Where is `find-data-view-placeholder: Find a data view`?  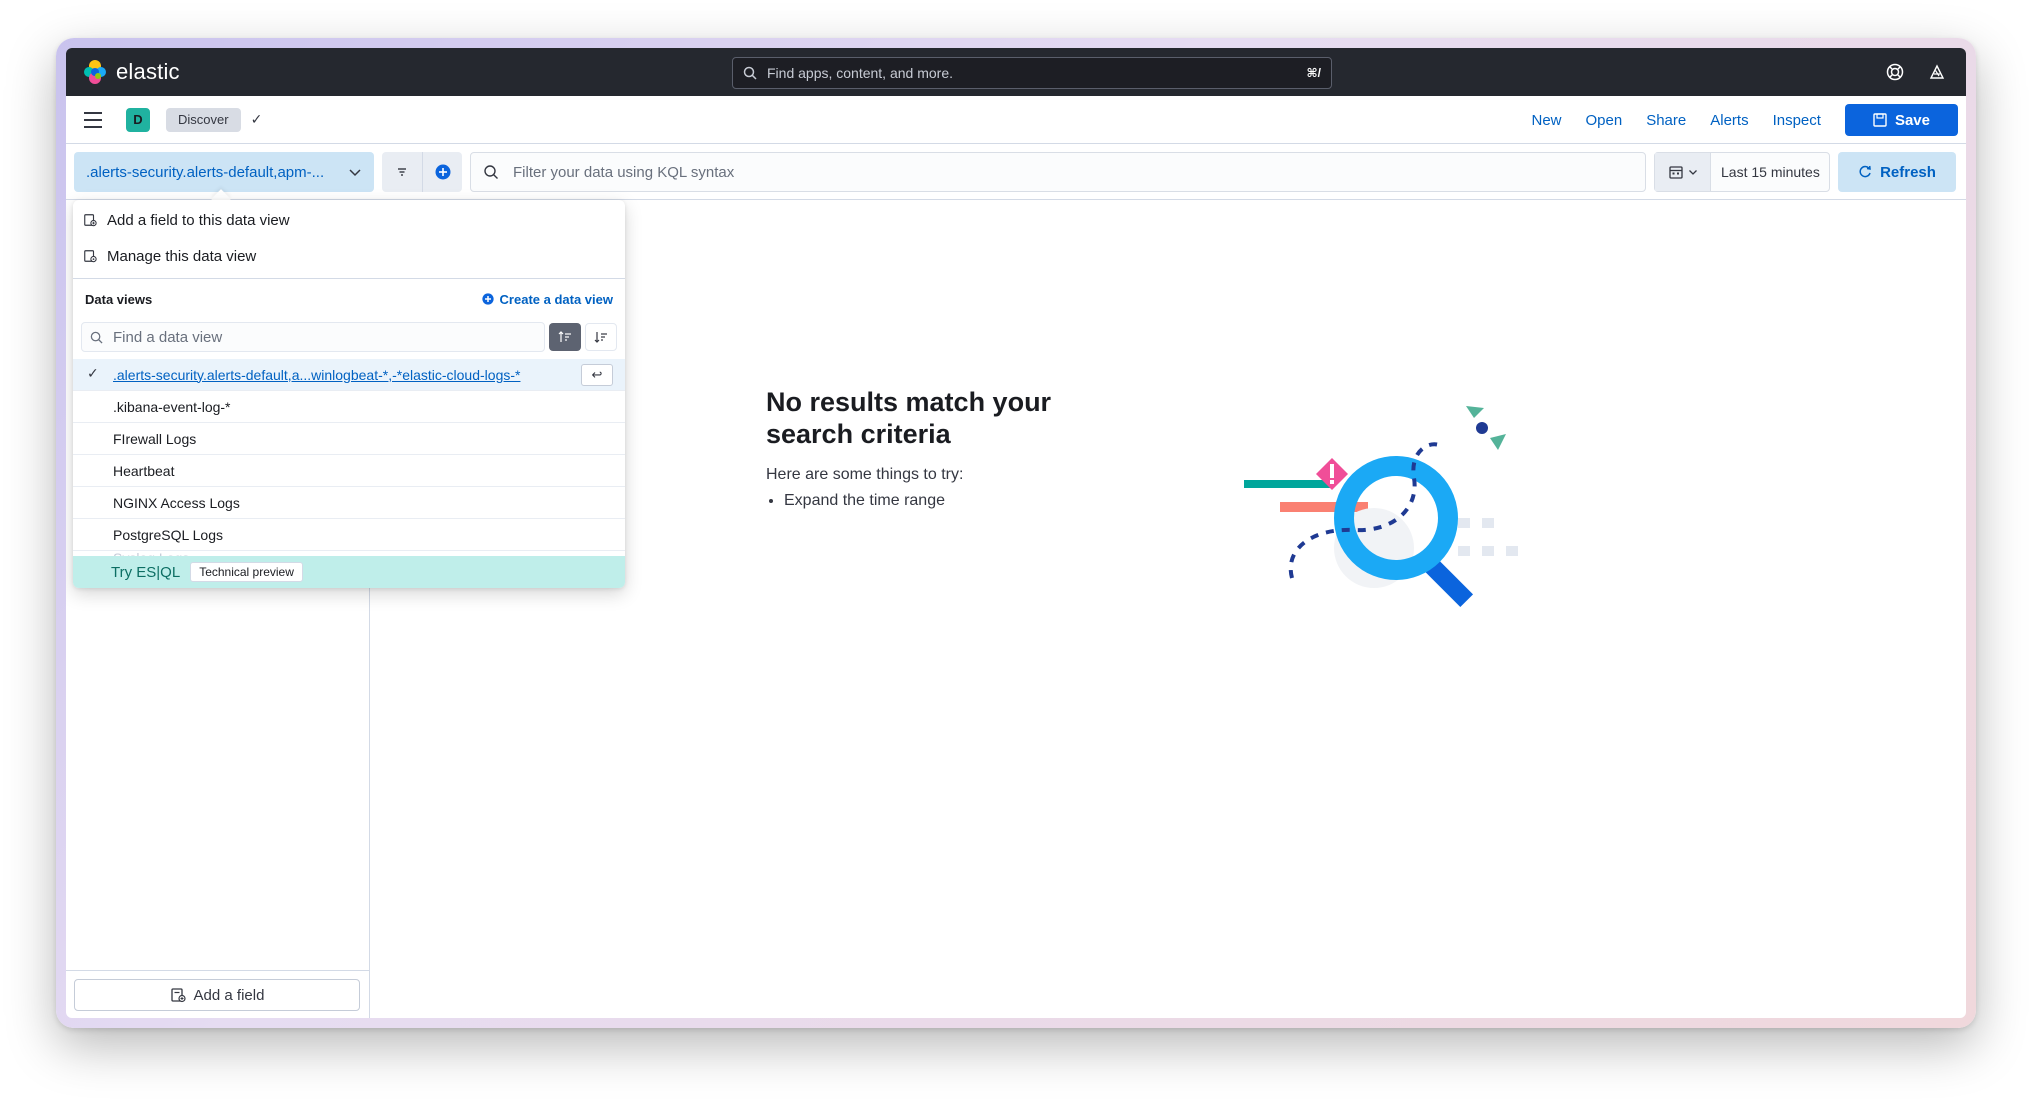 find-data-view-placeholder: Find a data view is located at coordinates (168, 337).